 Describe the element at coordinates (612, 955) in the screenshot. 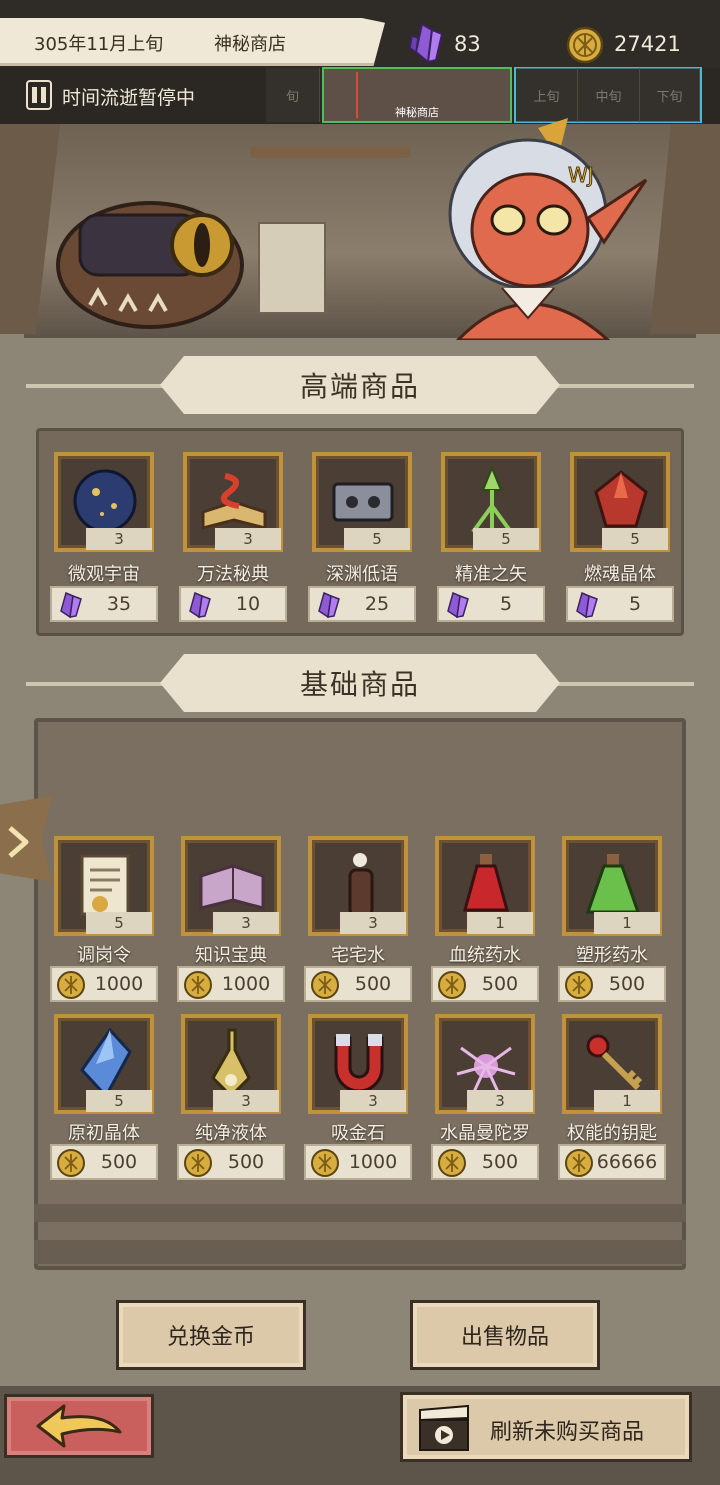

I see `item-name: 塑形药水` at that location.